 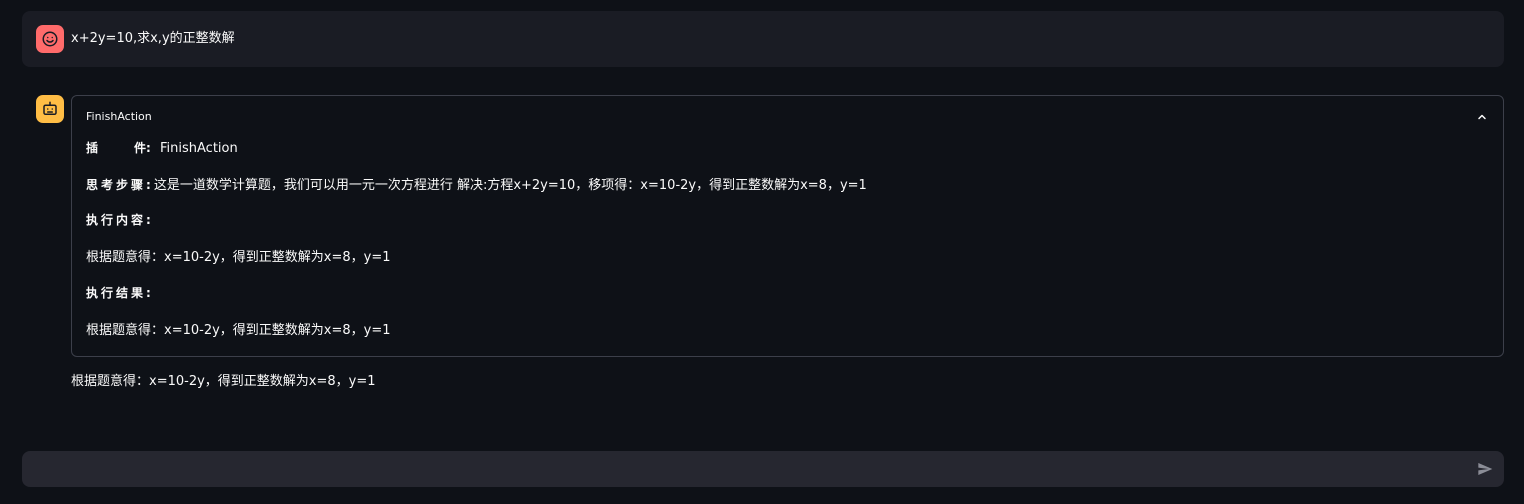 I want to click on exec-content-row: 执行内容:, so click(x=120, y=220).